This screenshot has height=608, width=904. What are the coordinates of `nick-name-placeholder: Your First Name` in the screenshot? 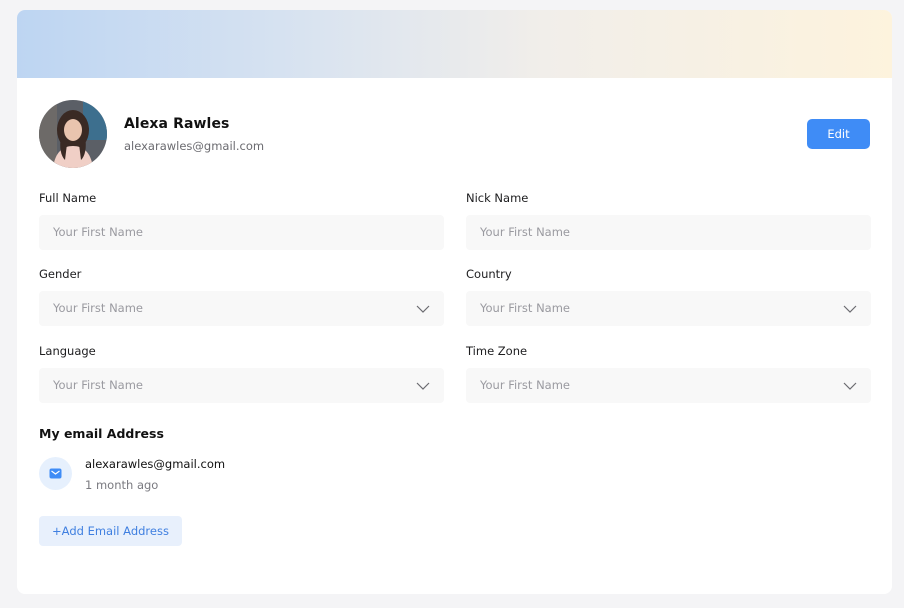 It's located at (525, 232).